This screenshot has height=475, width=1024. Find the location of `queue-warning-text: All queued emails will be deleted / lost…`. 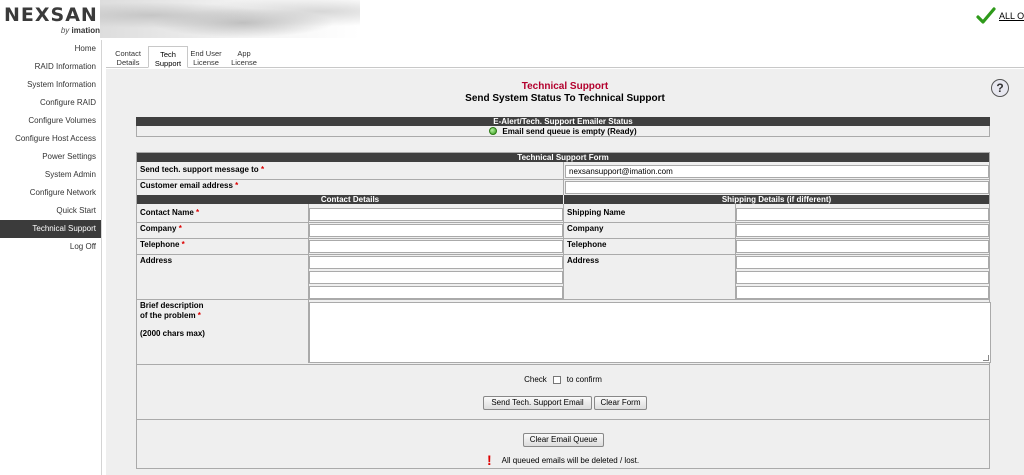

queue-warning-text: All queued emails will be deleted / lost… is located at coordinates (570, 460).